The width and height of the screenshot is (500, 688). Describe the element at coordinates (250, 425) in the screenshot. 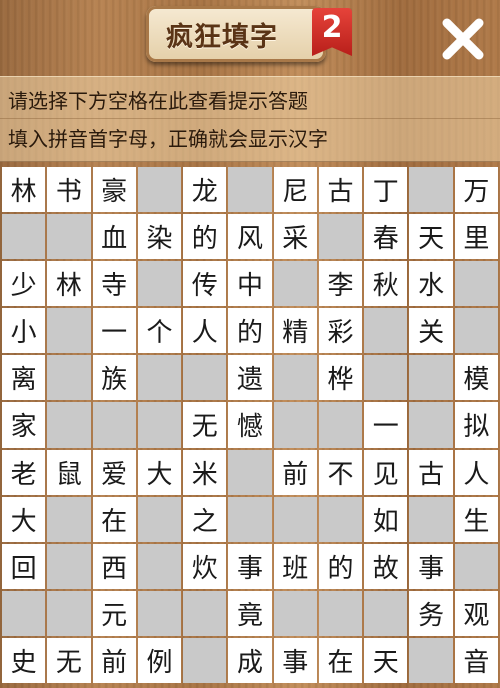

I see `grid-cell: 憾` at that location.